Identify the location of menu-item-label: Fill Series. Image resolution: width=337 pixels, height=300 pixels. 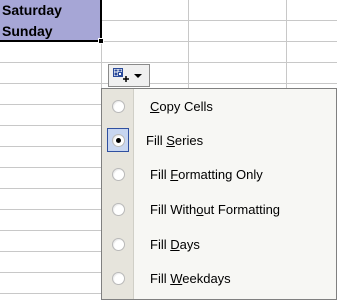
(175, 140).